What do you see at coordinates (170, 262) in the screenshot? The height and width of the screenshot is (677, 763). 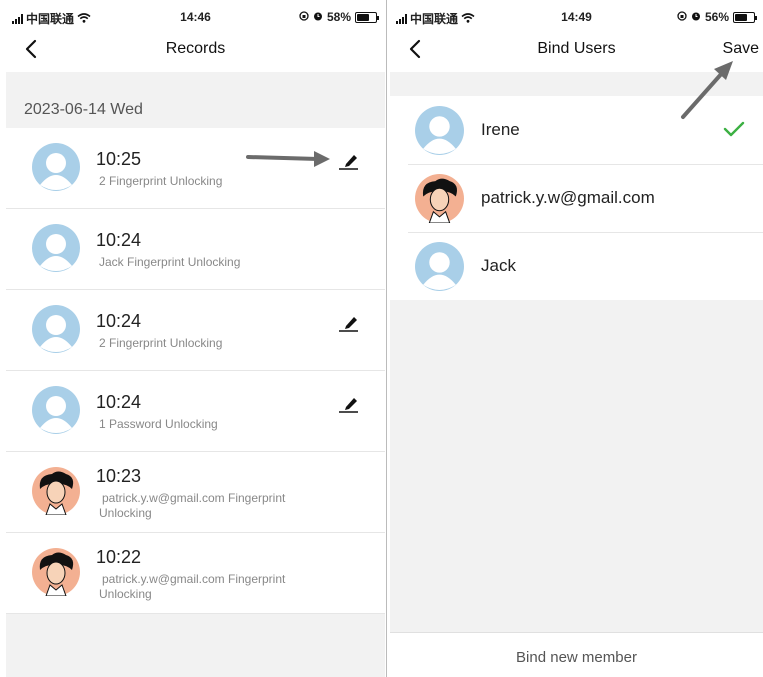 I see `record-description: Jack Fingerprint Unlocking` at bounding box center [170, 262].